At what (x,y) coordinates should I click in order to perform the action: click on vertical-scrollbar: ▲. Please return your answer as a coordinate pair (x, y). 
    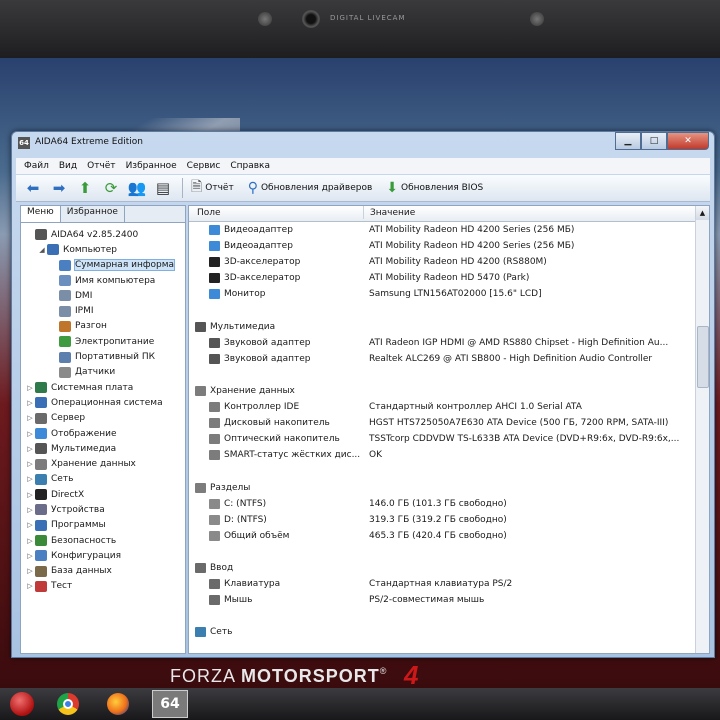
    Looking at the image, I should click on (702, 429).